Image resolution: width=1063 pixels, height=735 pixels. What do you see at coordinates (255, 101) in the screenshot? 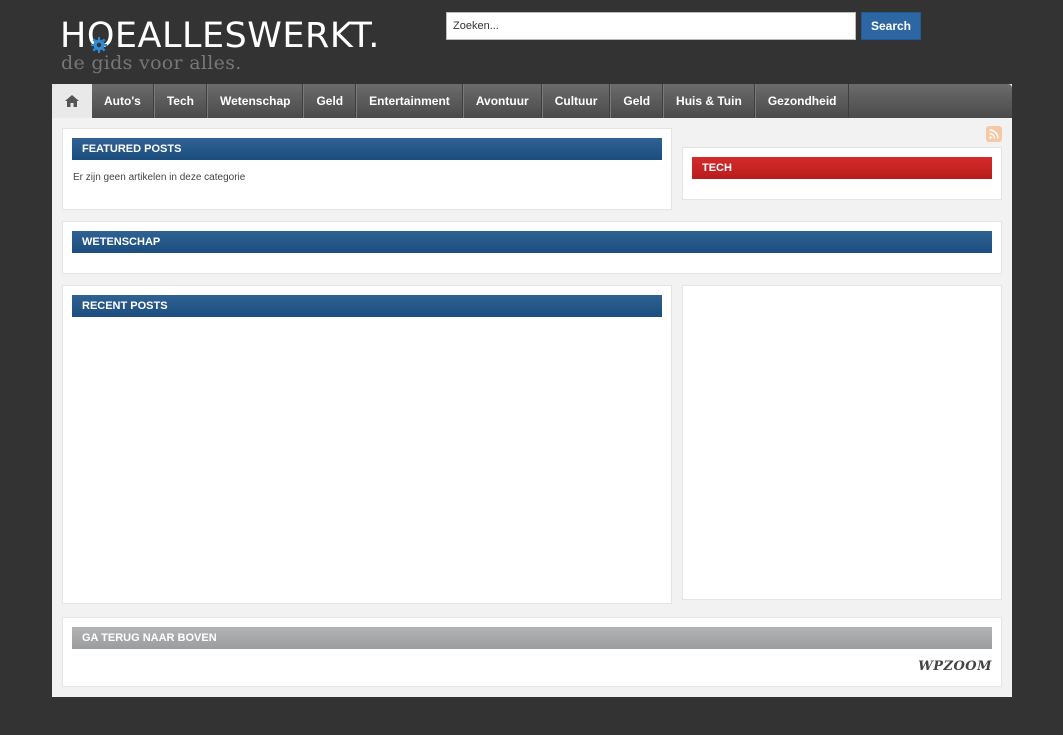
I see `nav-item-wetenschap: Wetenschap` at bounding box center [255, 101].